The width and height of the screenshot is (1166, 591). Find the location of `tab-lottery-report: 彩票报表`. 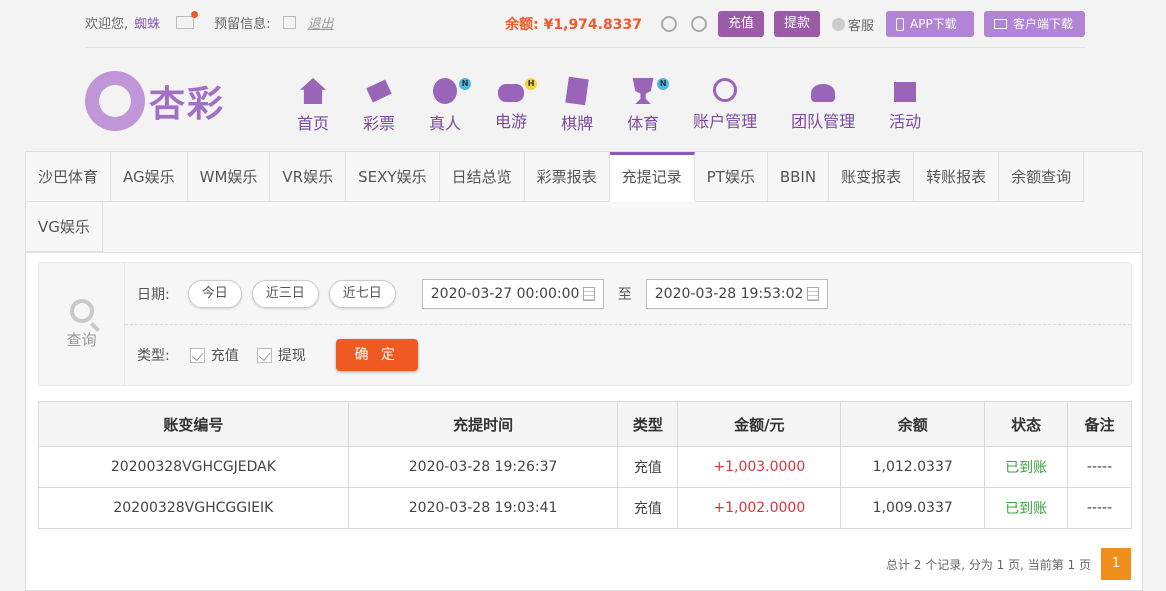

tab-lottery-report: 彩票报表 is located at coordinates (567, 177).